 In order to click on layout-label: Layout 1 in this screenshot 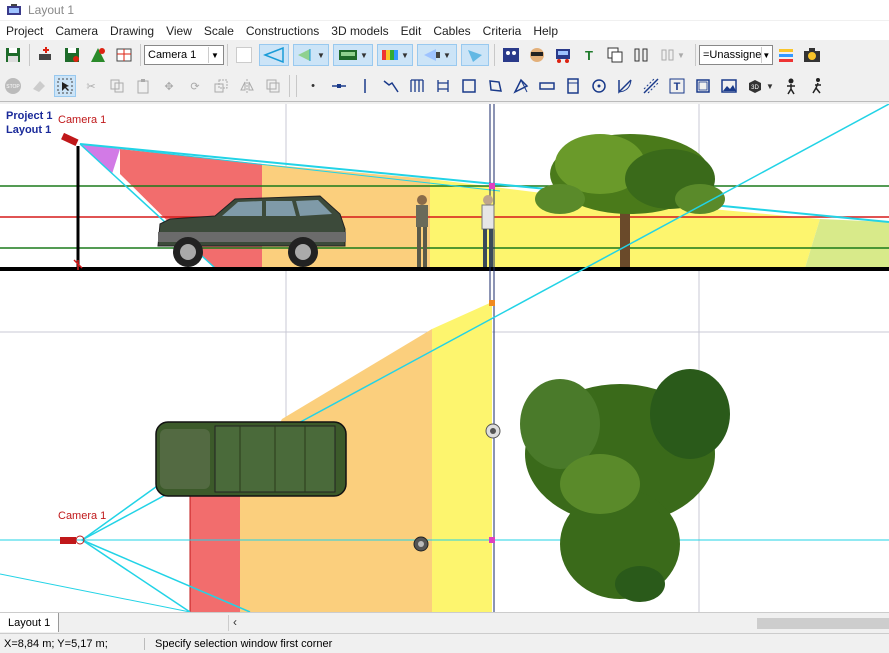, I will do `click(29, 130)`.